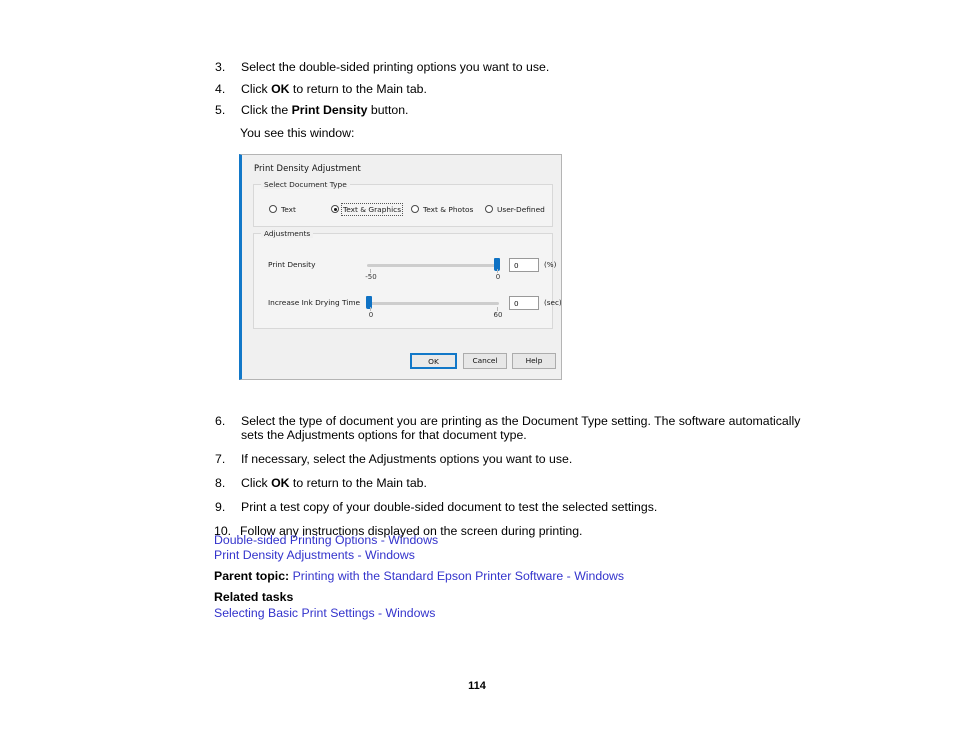 This screenshot has height=738, width=954. Describe the element at coordinates (433, 361) in the screenshot. I see `ok-button: OK` at that location.